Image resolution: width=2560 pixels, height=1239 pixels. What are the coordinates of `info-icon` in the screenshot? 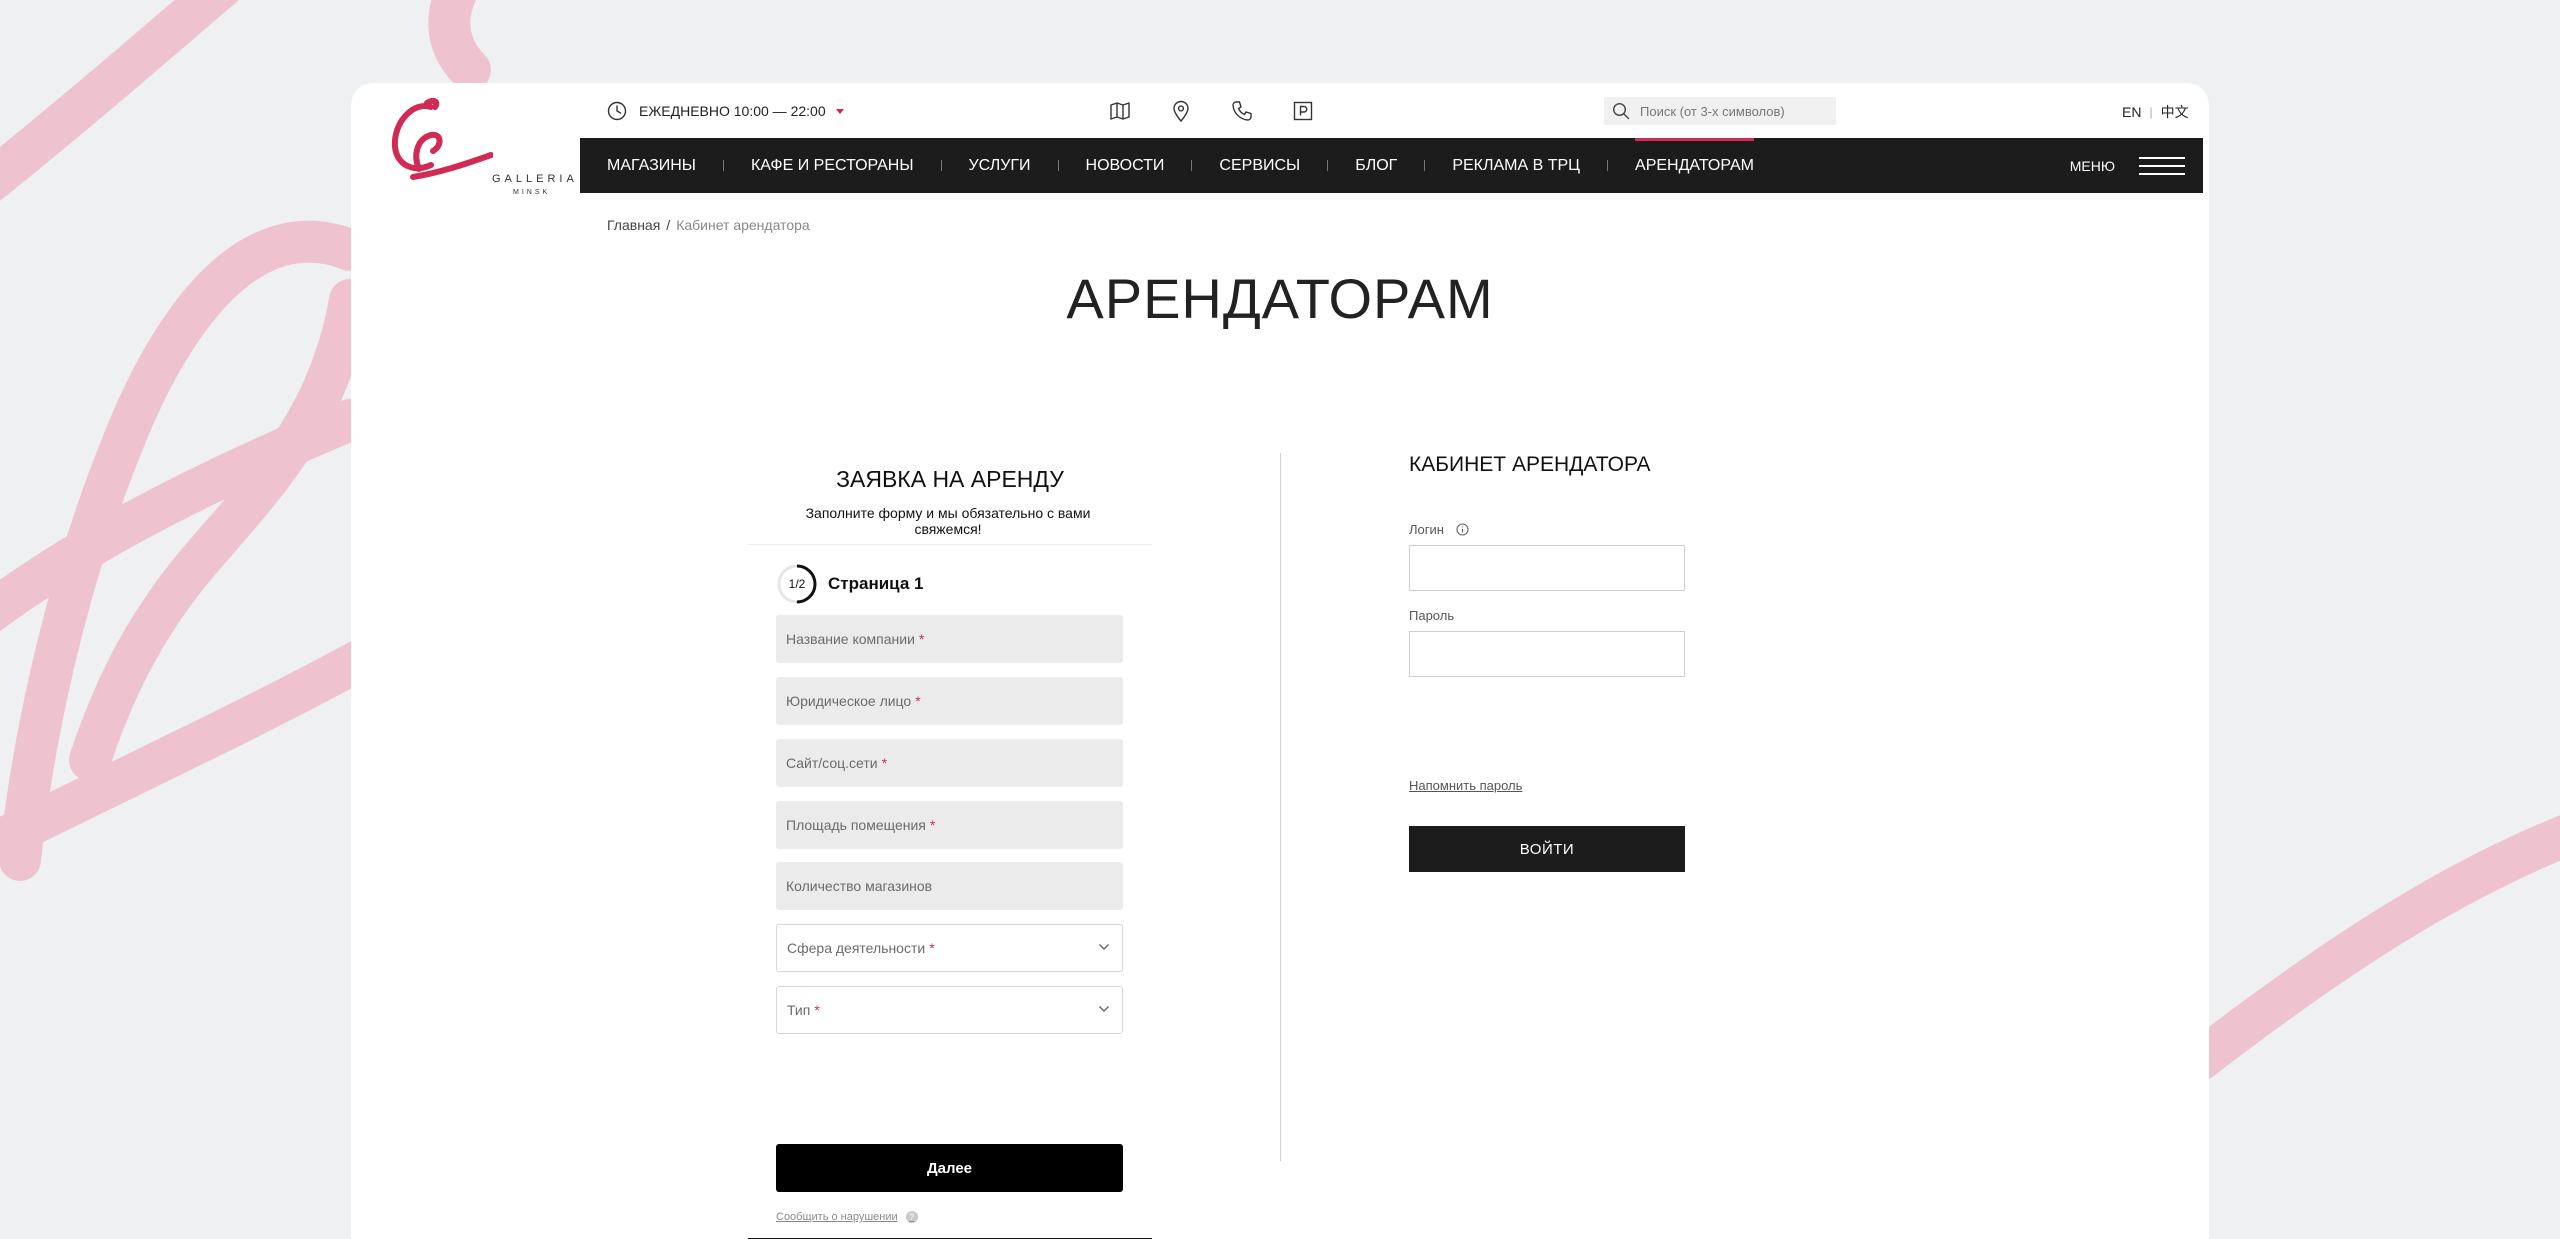 It's located at (1462, 529).